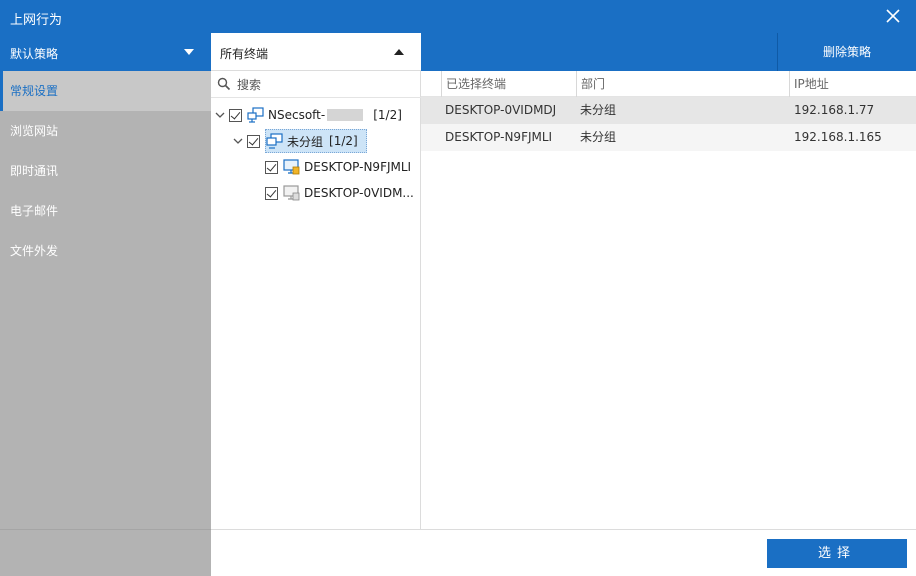 The image size is (916, 576). What do you see at coordinates (34, 54) in the screenshot?
I see `policy-dropdown-label: 默认策略` at bounding box center [34, 54].